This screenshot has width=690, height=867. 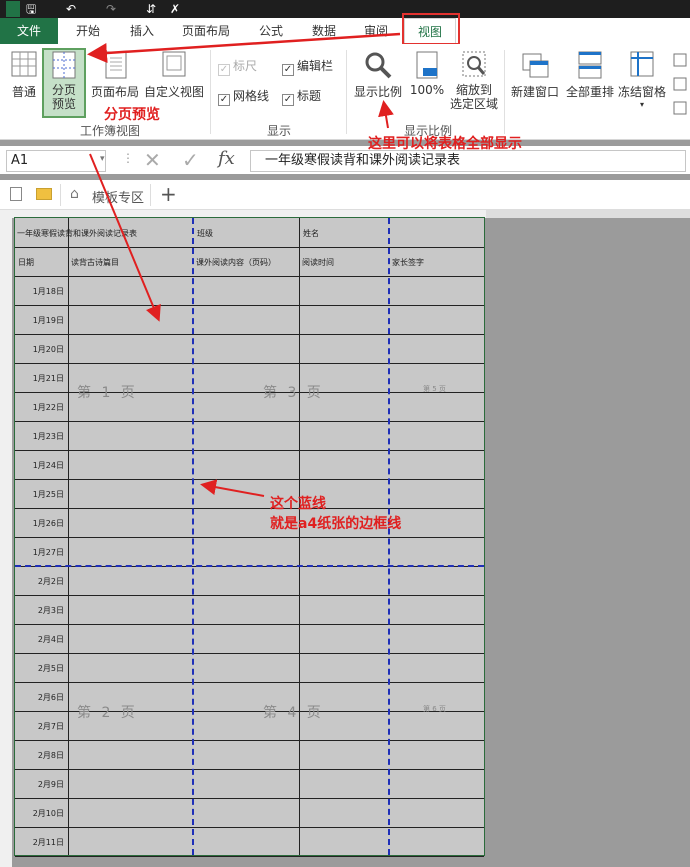 I want to click on blue-line-annotation: 这个蓝线 就是a4纸张的边框线, so click(x=336, y=514).